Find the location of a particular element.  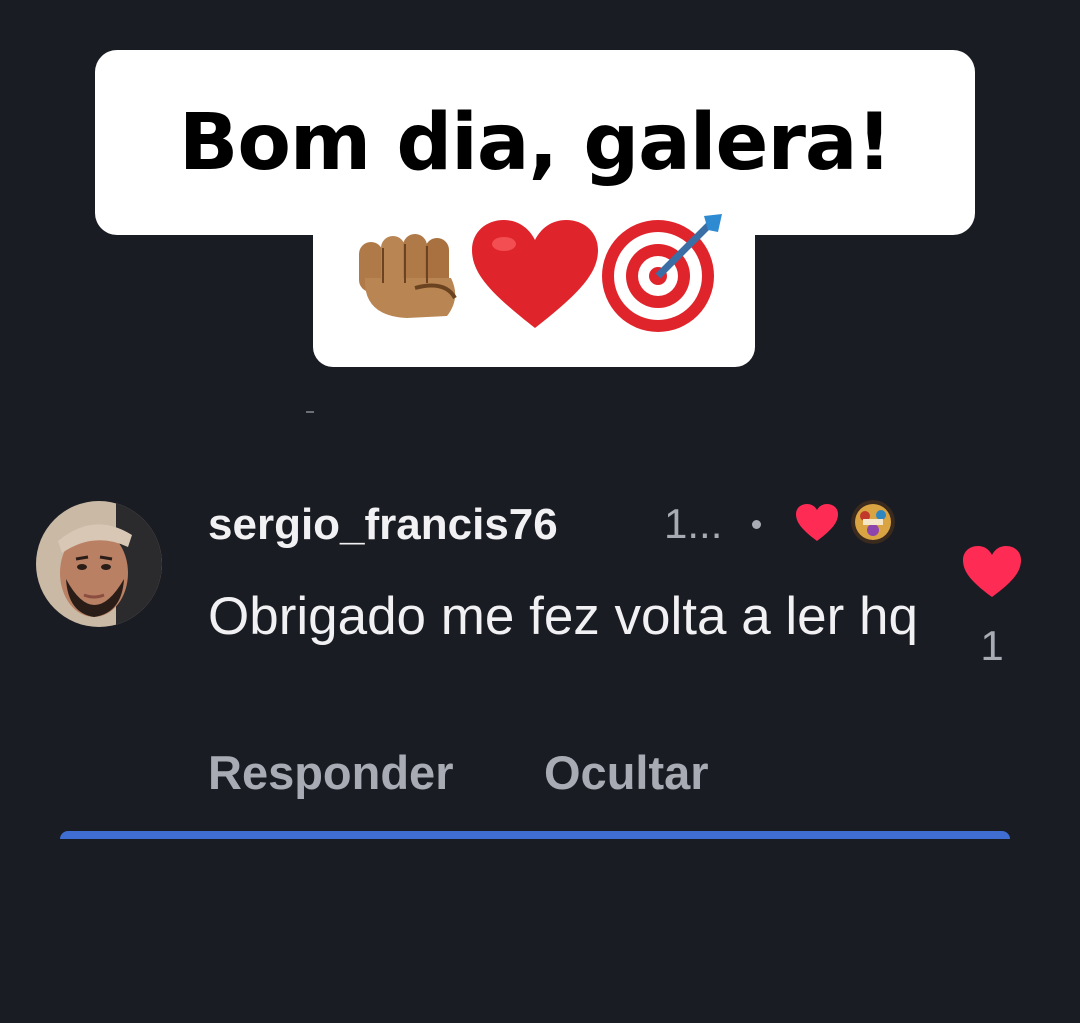

divider-mark is located at coordinates (310, 412).